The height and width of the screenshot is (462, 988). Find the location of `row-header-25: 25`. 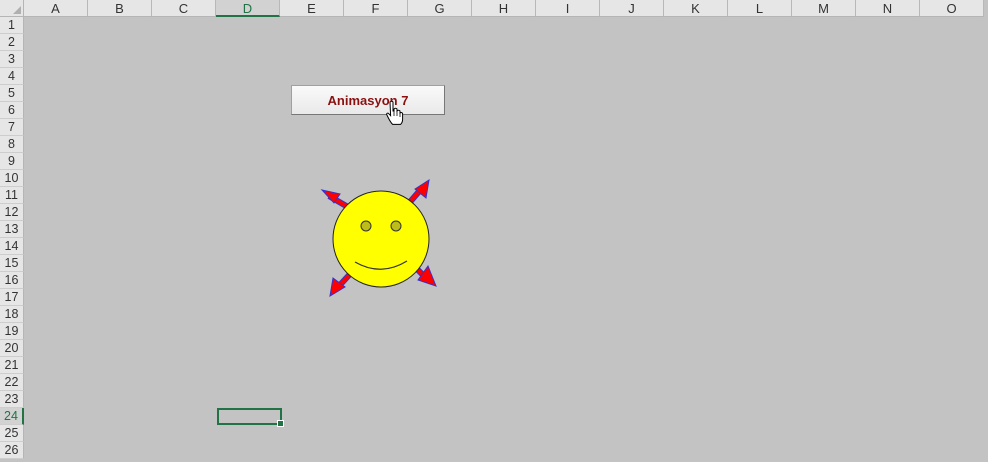

row-header-25: 25 is located at coordinates (12, 433).